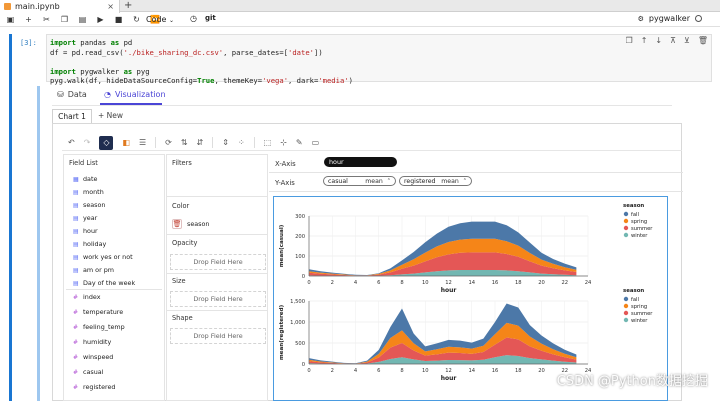 This screenshot has width=720, height=401. Describe the element at coordinates (633, 206) in the screenshot. I see `legend-title: season` at that location.